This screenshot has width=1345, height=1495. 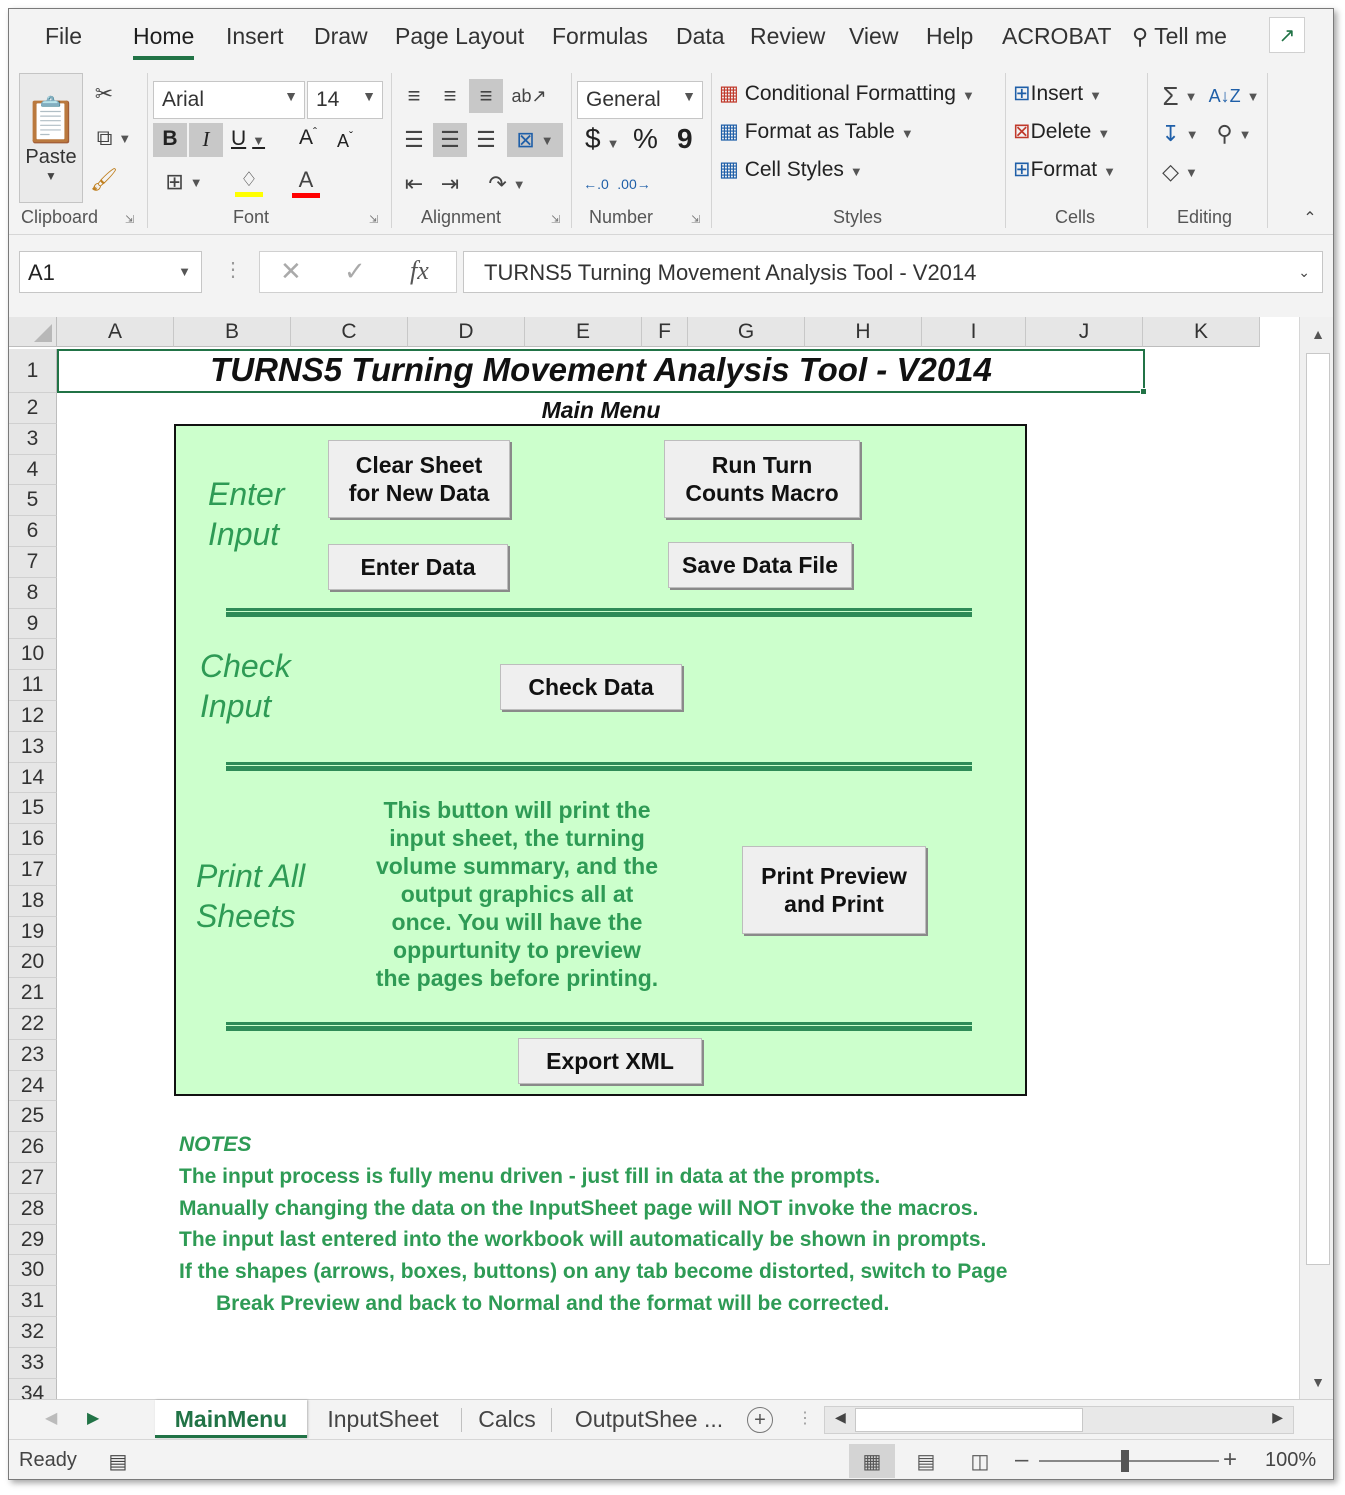 I want to click on page-break-preview-icon: ◫, so click(x=980, y=1461).